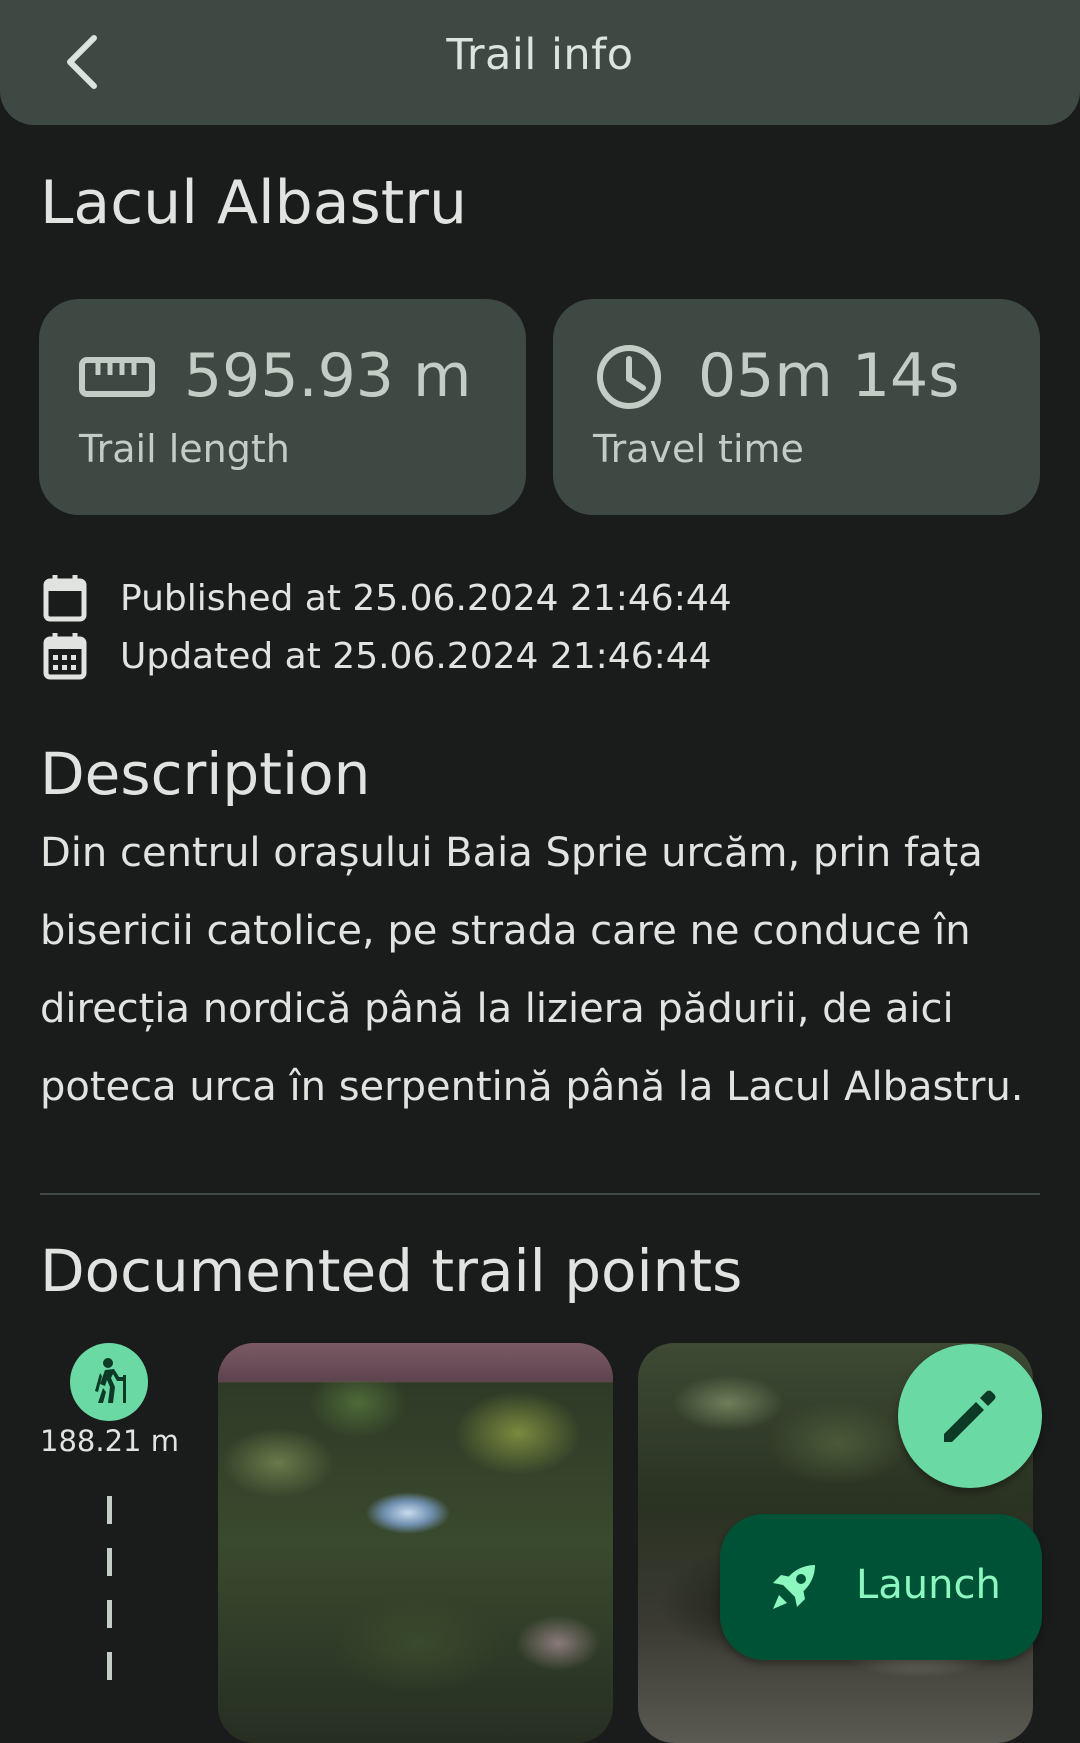 The width and height of the screenshot is (1080, 1743). Describe the element at coordinates (415, 1543) in the screenshot. I see `trail-point-photo` at that location.